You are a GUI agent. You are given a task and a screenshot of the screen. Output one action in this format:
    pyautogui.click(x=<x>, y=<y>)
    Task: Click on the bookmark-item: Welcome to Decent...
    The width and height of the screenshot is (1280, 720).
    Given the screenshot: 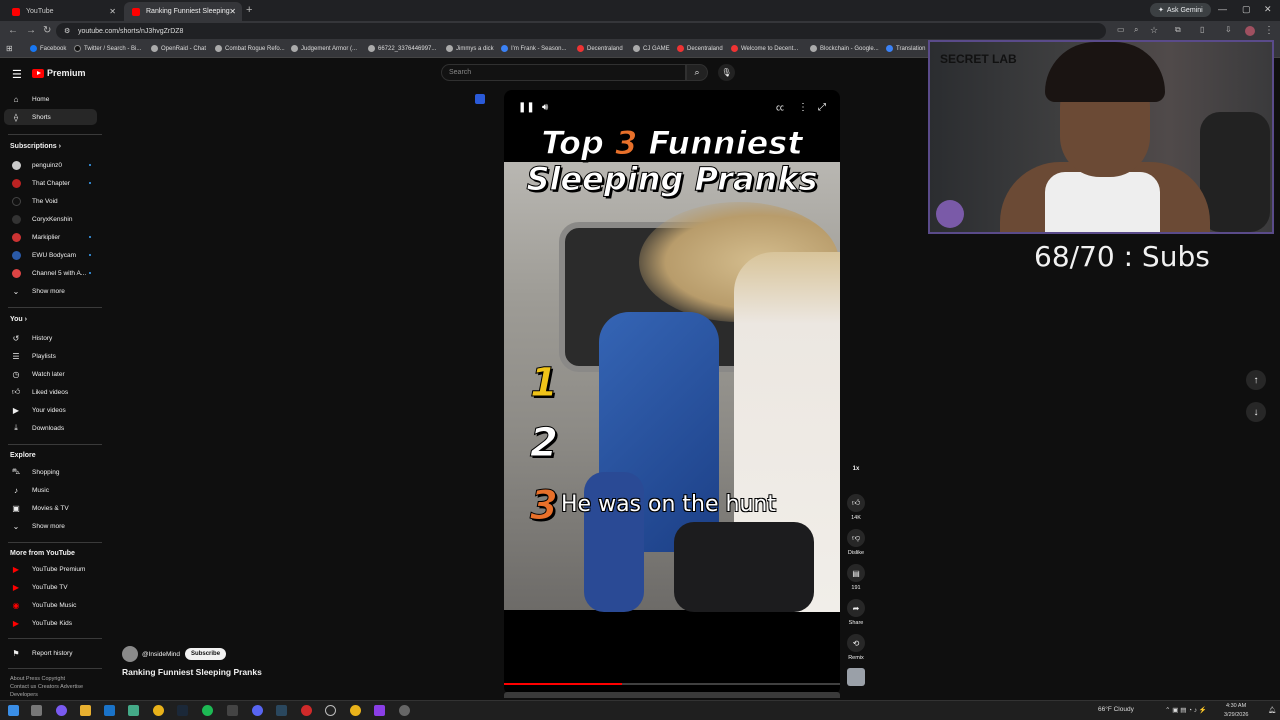 What is the action you would take?
    pyautogui.click(x=764, y=48)
    